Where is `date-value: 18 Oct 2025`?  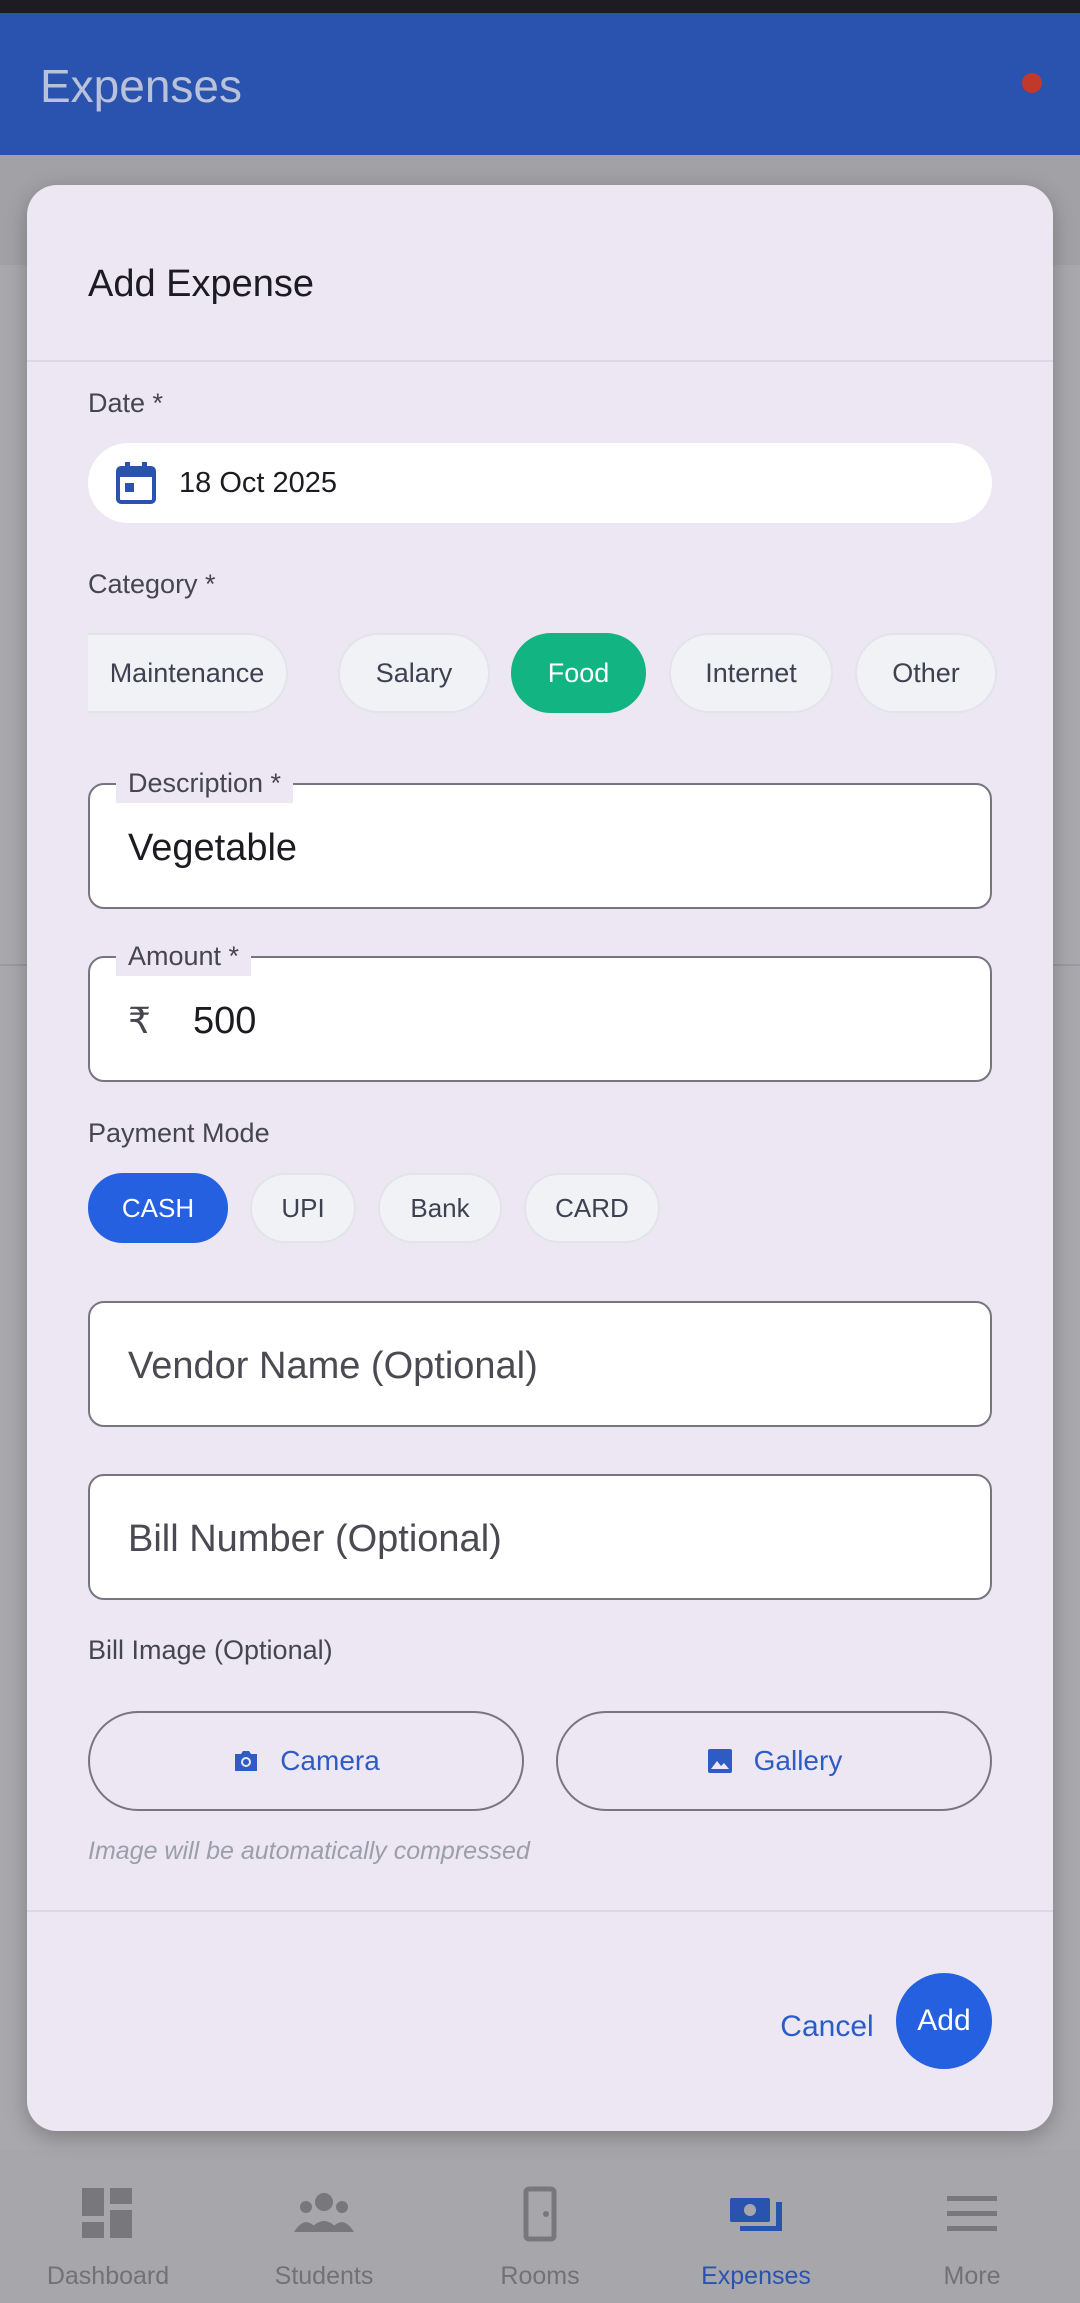 date-value: 18 Oct 2025 is located at coordinates (258, 483).